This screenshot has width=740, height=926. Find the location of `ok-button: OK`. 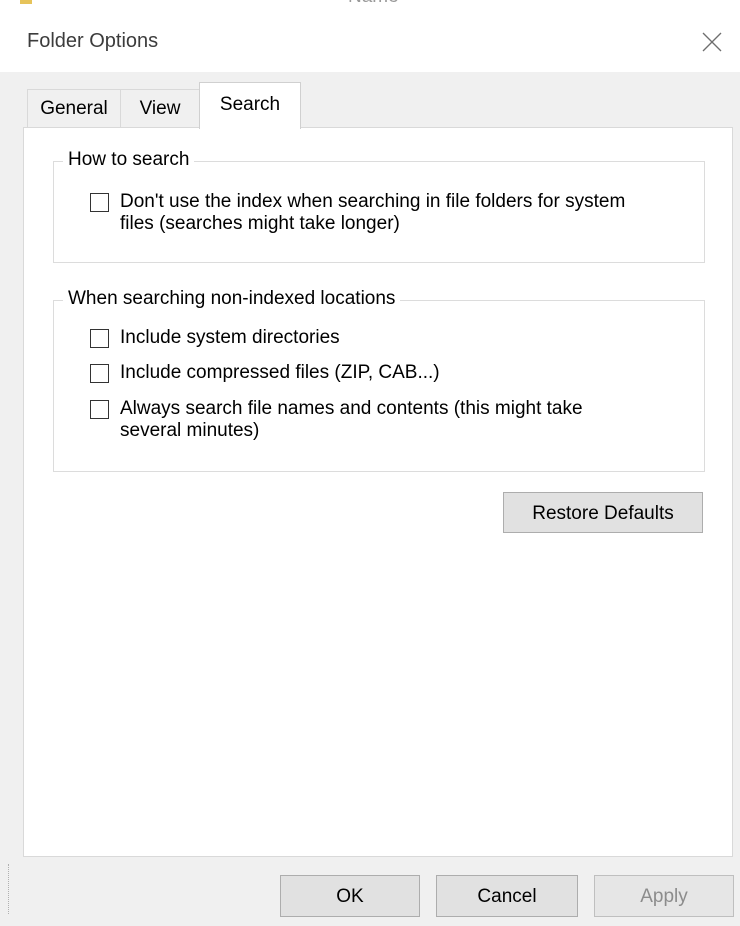

ok-button: OK is located at coordinates (350, 896).